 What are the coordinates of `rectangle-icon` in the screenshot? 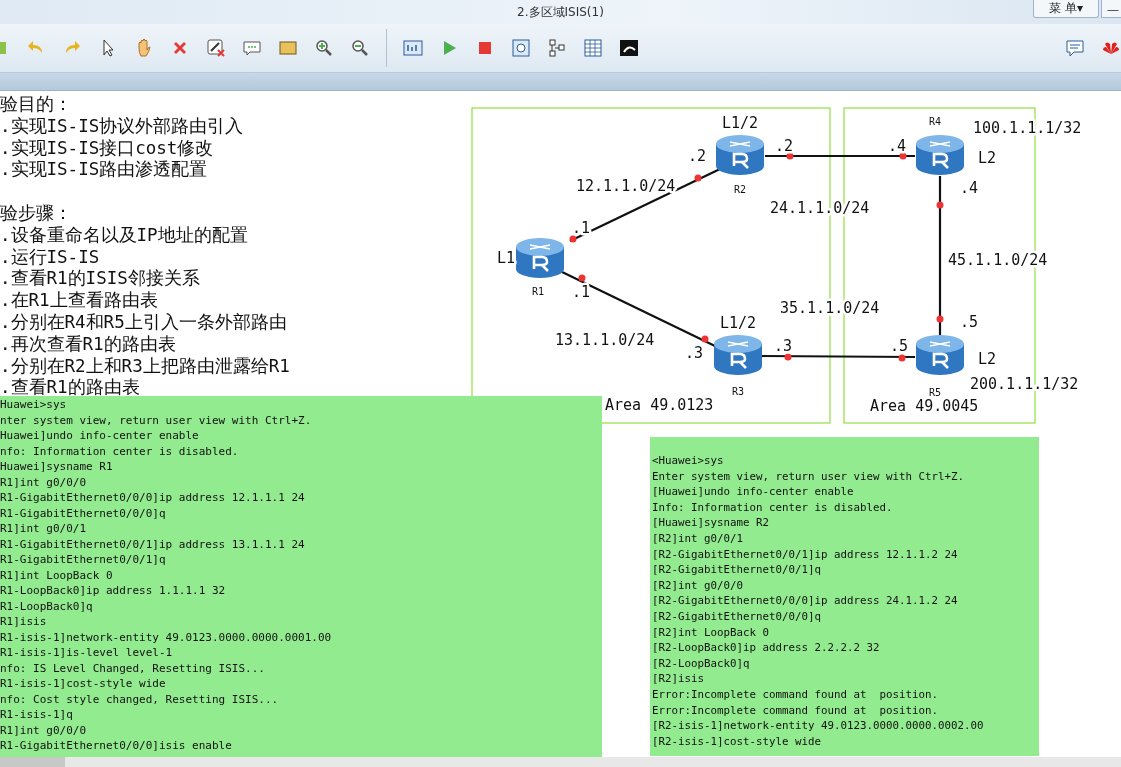 It's located at (288, 48).